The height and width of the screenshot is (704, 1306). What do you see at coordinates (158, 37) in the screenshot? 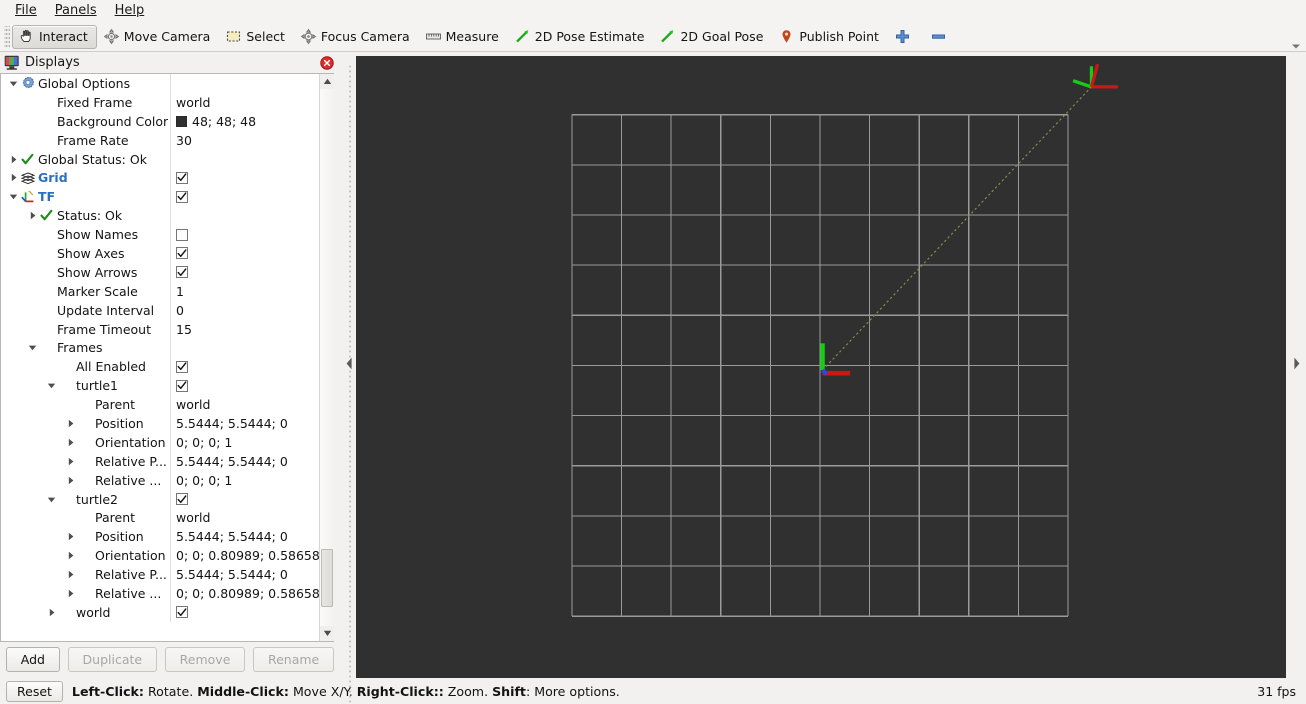
I see `tool-move-camera-button: Move Camera` at bounding box center [158, 37].